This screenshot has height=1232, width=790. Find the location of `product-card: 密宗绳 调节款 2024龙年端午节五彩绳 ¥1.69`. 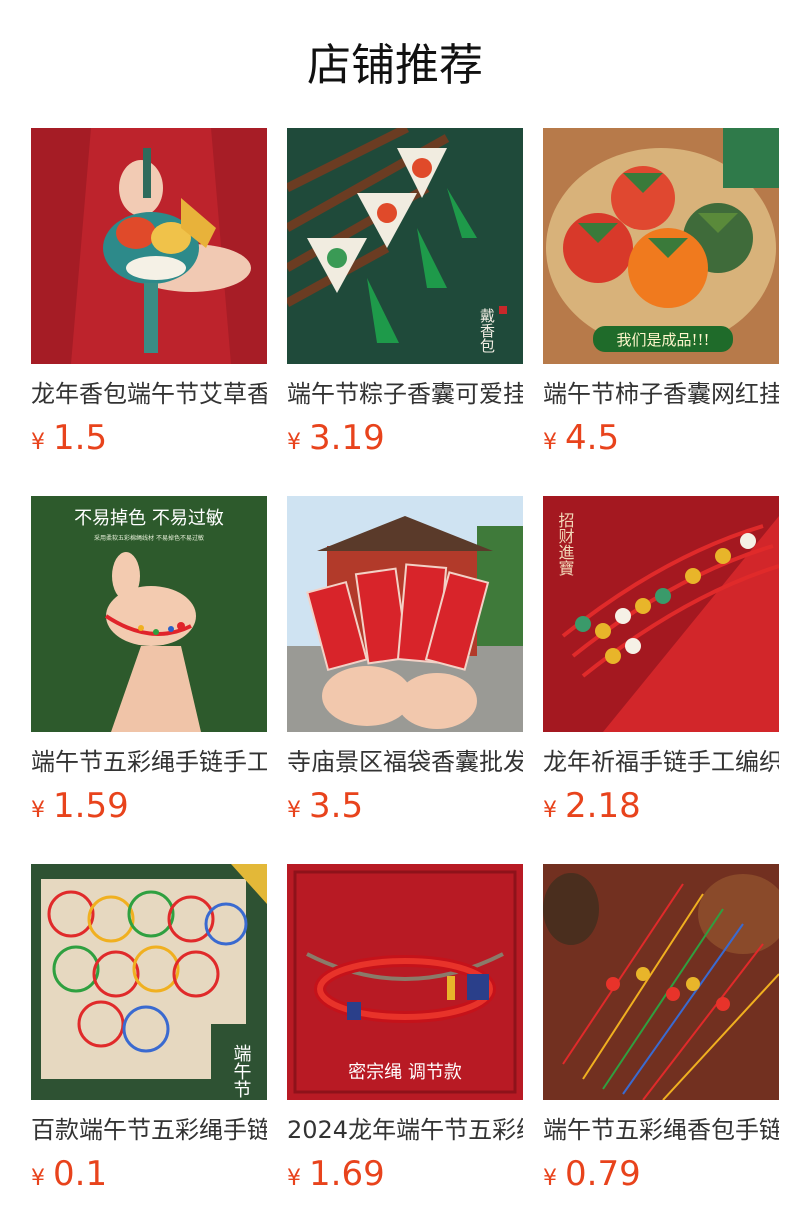

product-card: 密宗绳 调节款 2024龙年端午节五彩绳 ¥1.69 is located at coordinates (405, 1048).